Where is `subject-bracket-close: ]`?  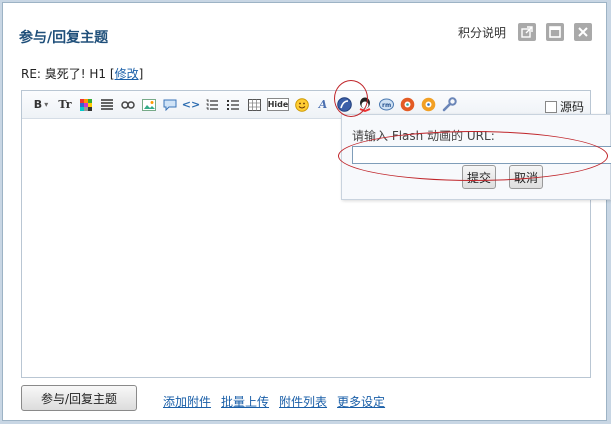
subject-bracket-close: ] is located at coordinates (141, 74).